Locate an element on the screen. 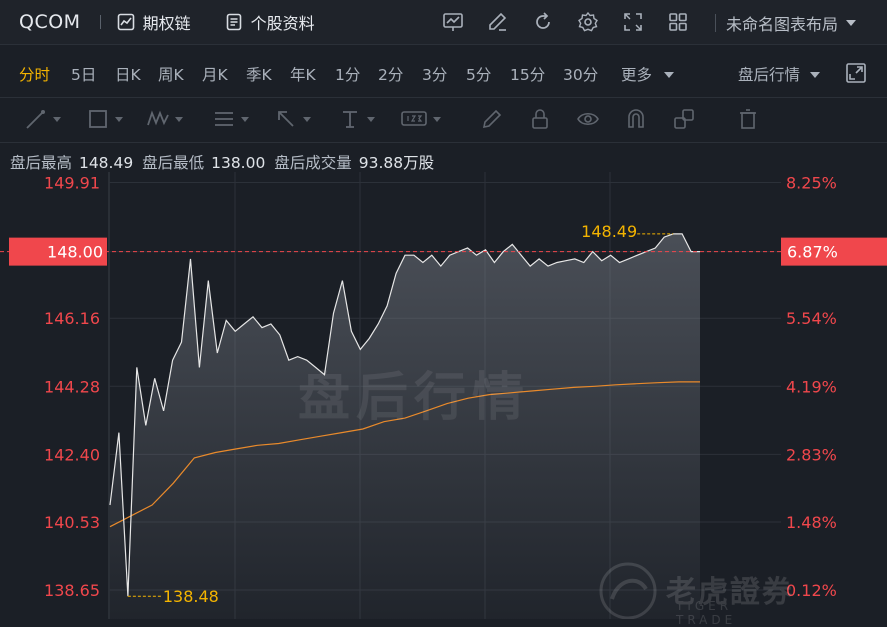 Image resolution: width=887 pixels, height=627 pixels. period-tab-1m: 1分 is located at coordinates (347, 74).